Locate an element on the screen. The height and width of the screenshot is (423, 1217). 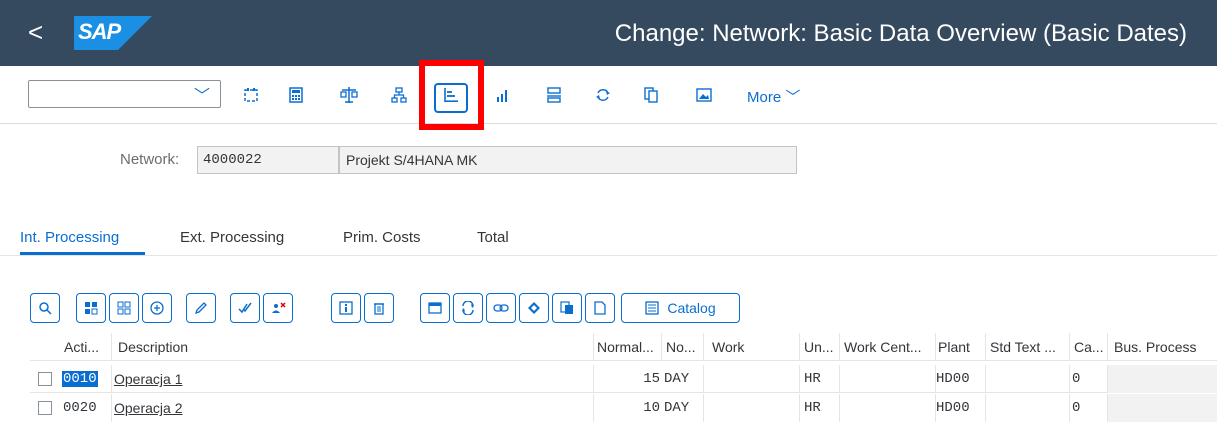
copy-icon is located at coordinates (651, 95).